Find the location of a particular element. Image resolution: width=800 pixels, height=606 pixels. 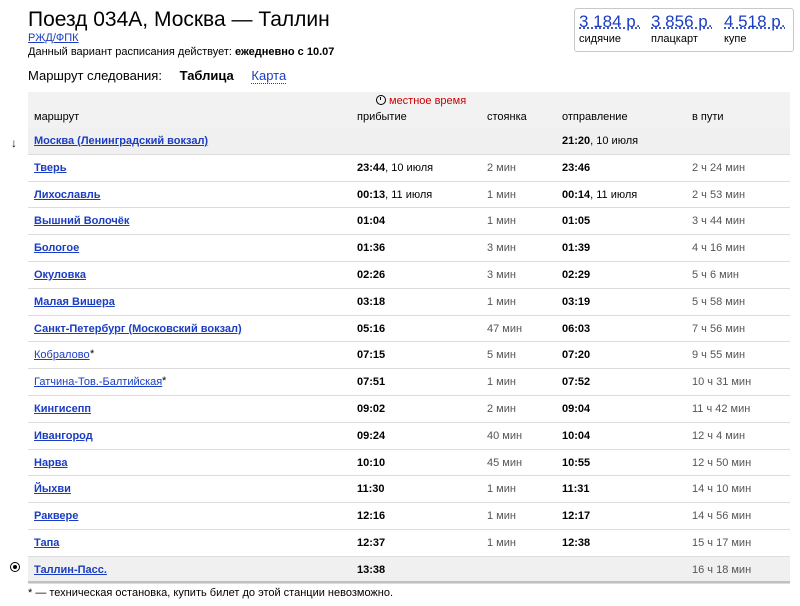

departure-time: 07:20 is located at coordinates (576, 355).